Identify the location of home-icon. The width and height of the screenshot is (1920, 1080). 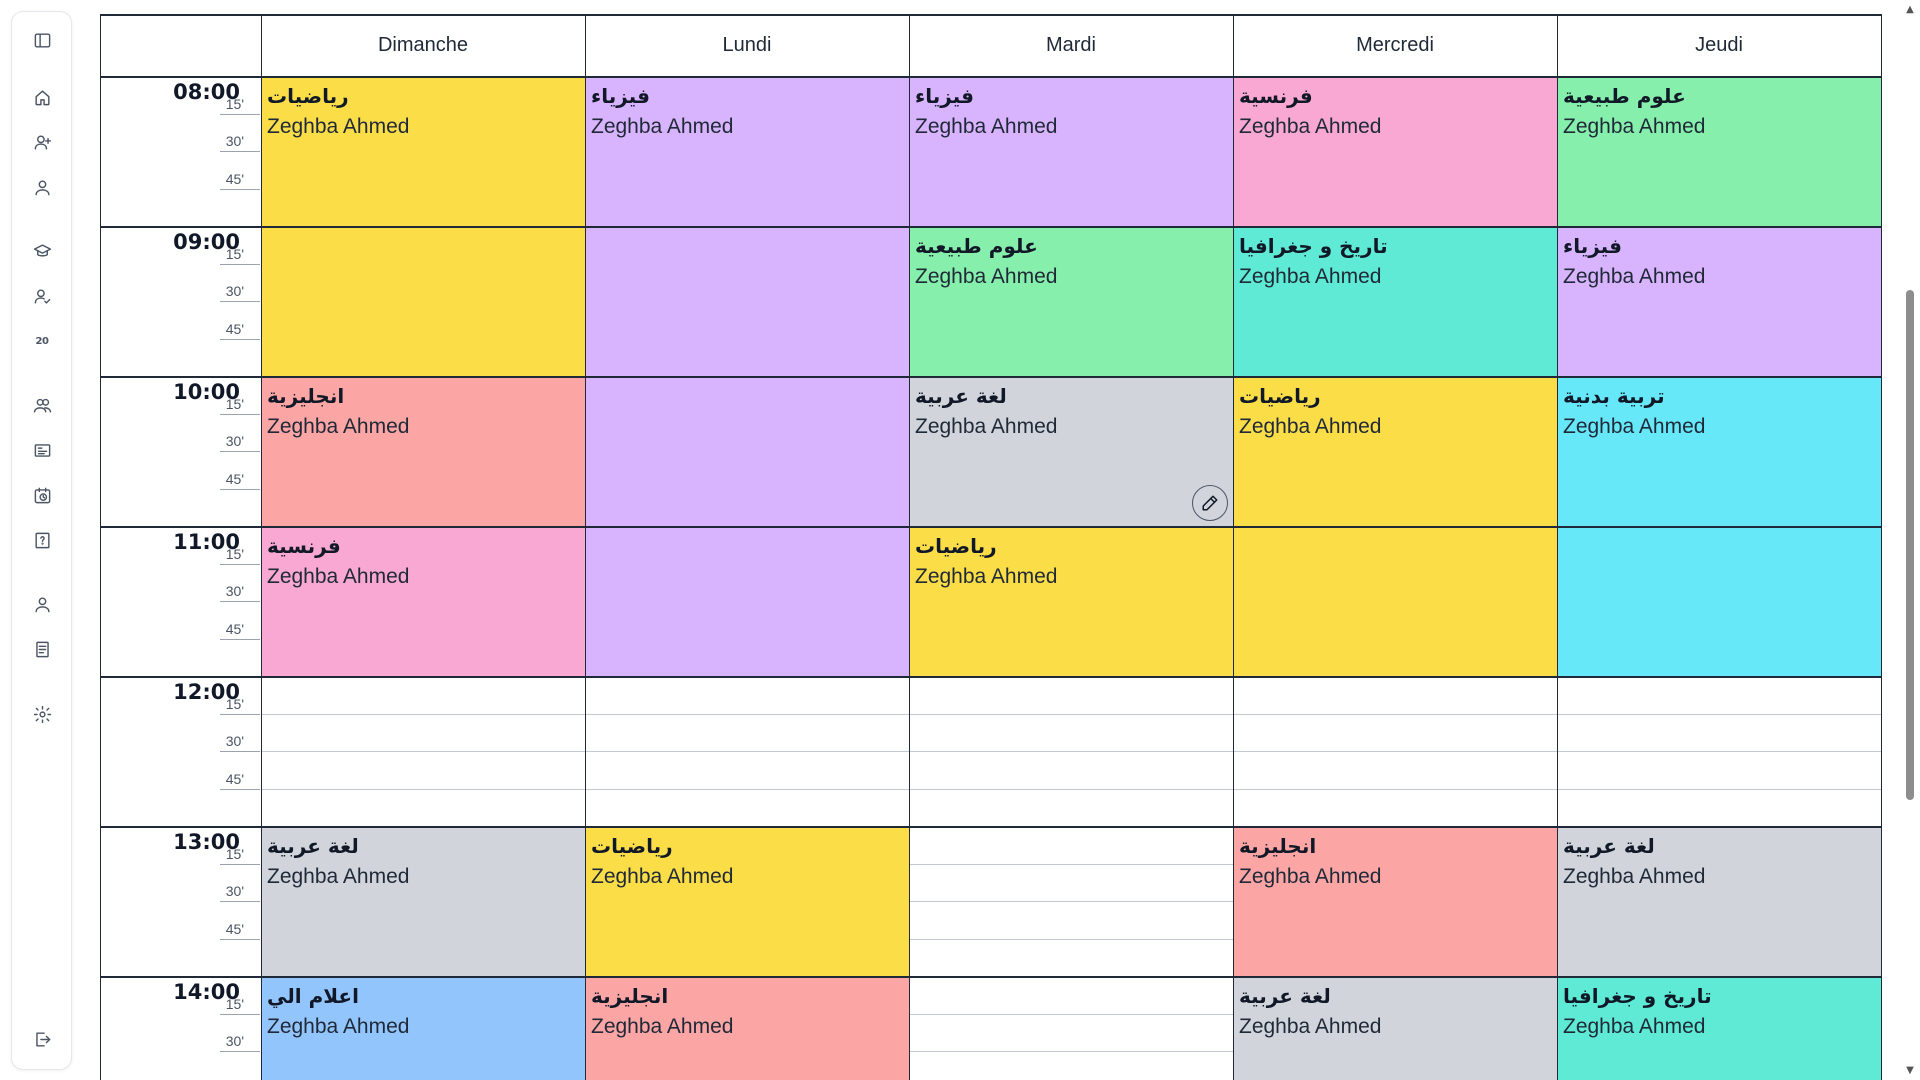
(42, 97).